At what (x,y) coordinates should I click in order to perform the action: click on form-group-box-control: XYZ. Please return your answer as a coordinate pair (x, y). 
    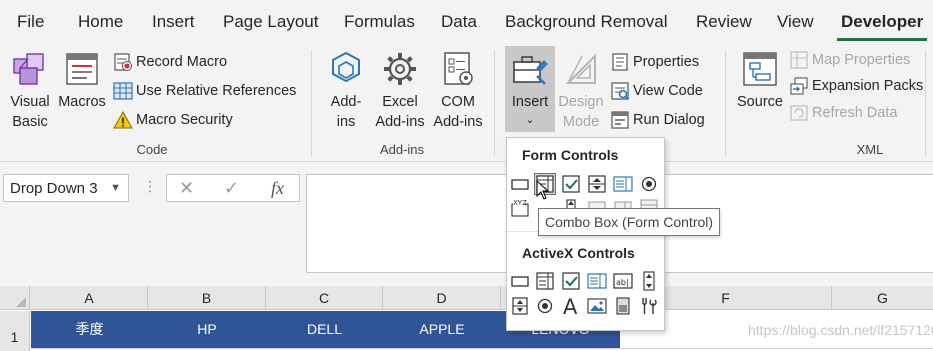
    Looking at the image, I should click on (520, 208).